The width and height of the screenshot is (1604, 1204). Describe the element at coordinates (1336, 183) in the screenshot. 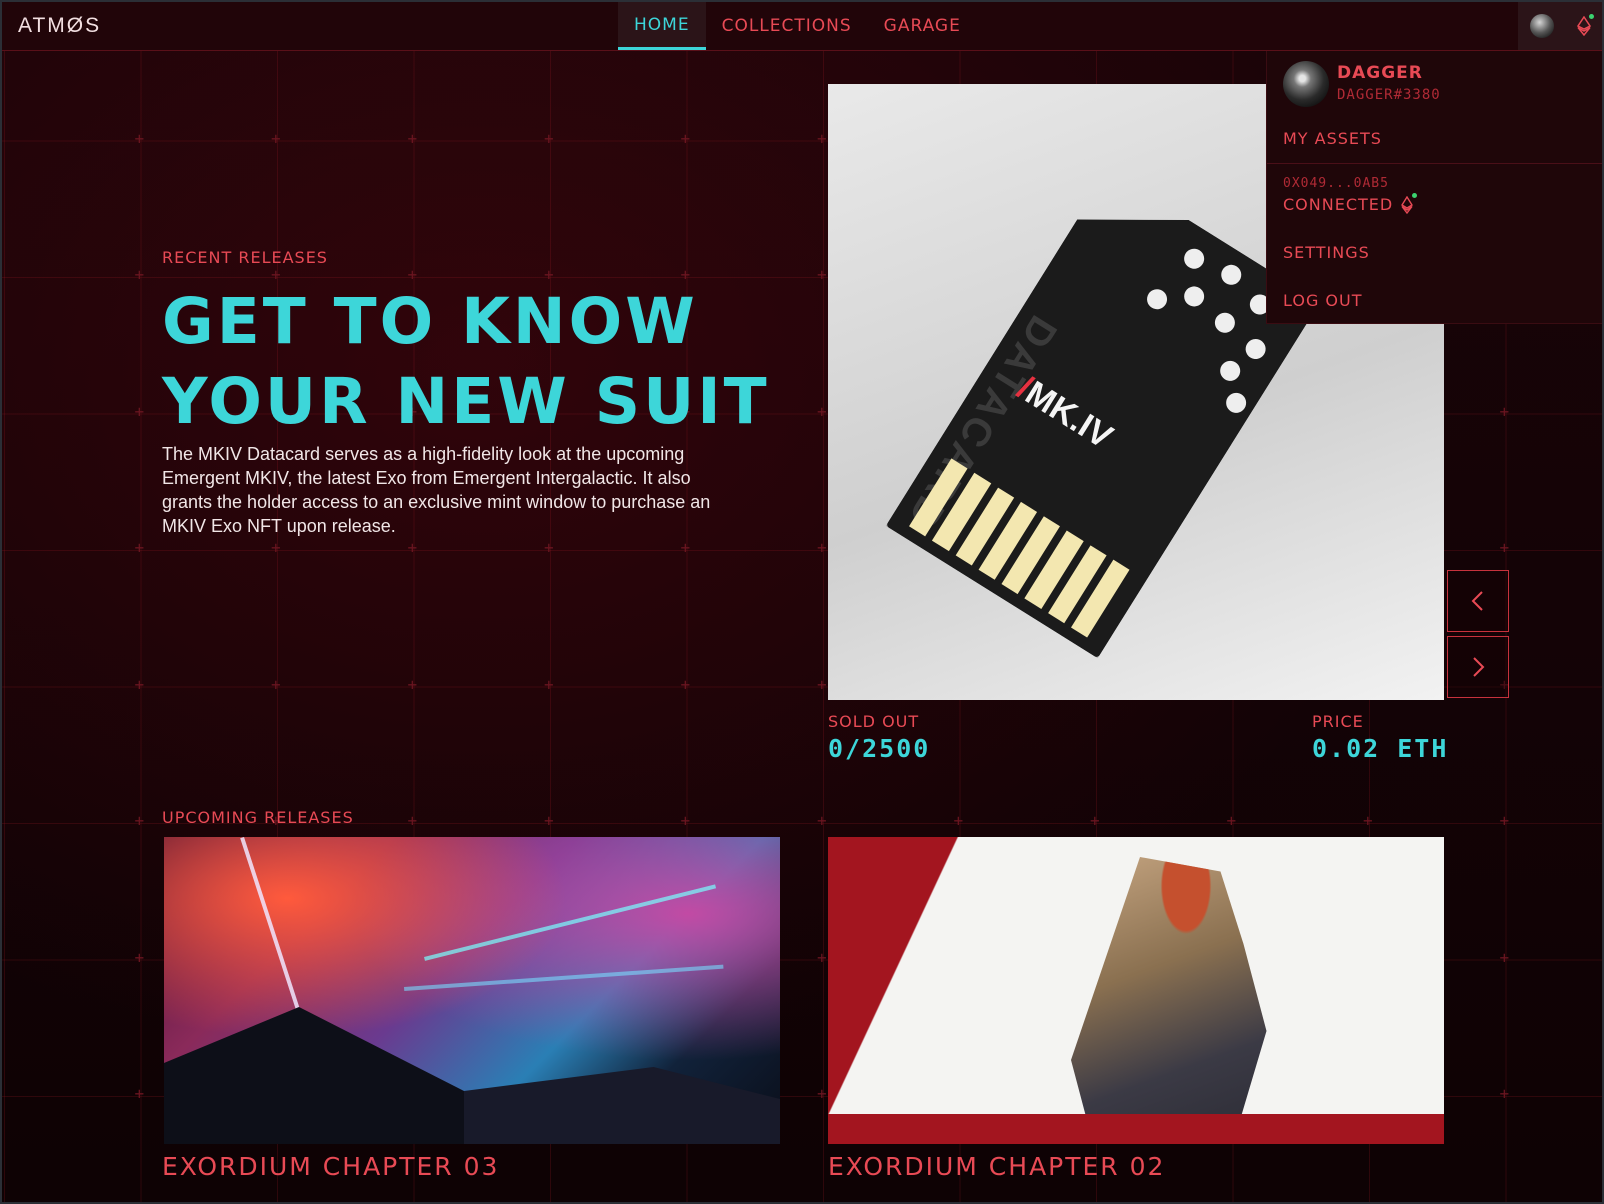

I see `wallet-address: 0X049...0AB5` at that location.